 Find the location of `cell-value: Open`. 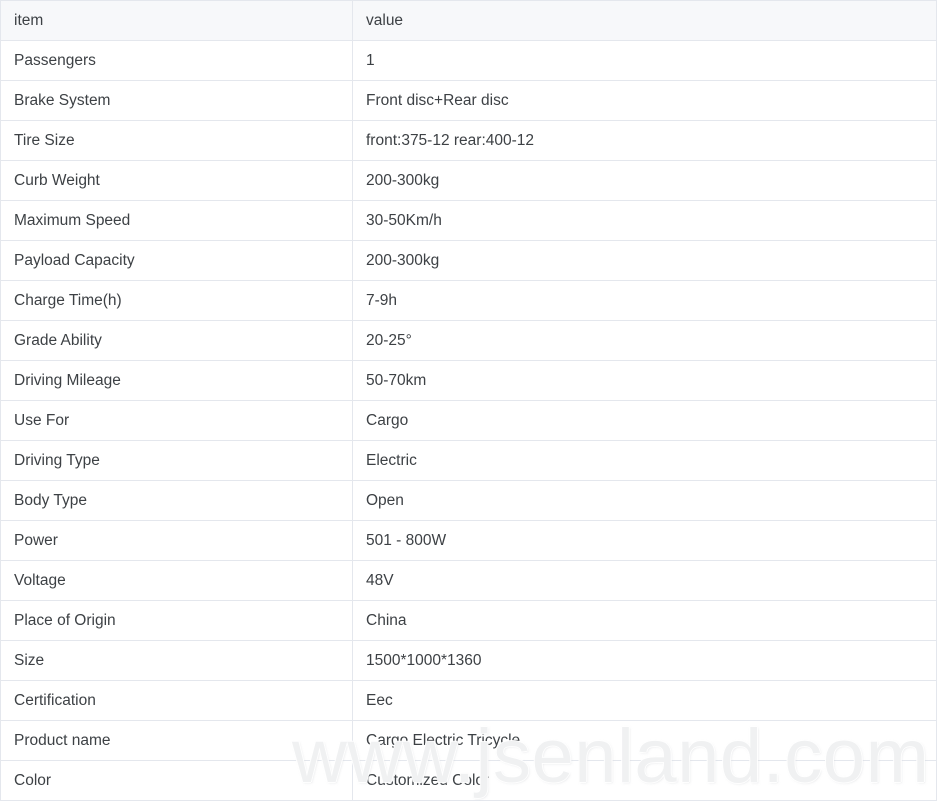

cell-value: Open is located at coordinates (644, 500).